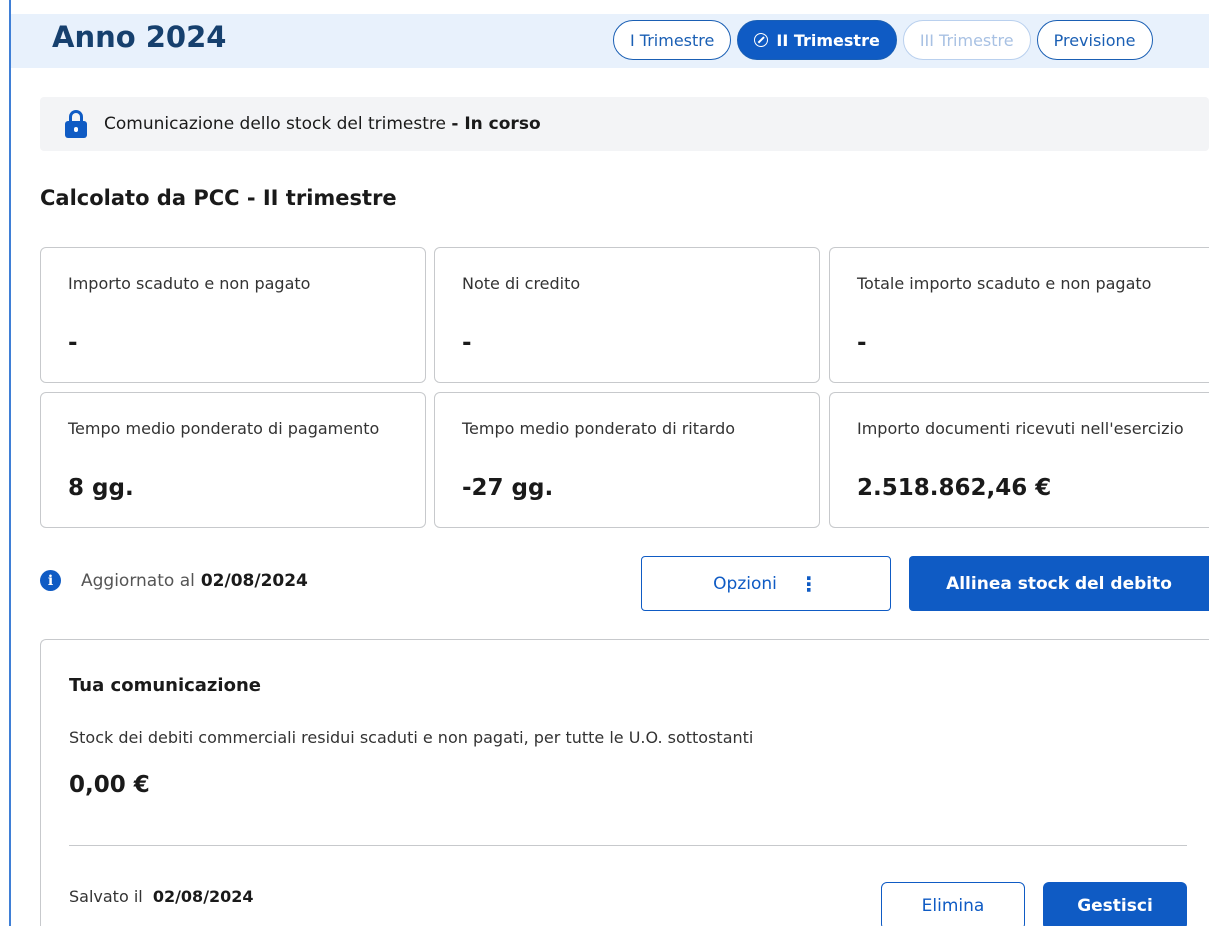 Image resolution: width=1209 pixels, height=926 pixels. I want to click on options-button: Opzioni ⋮, so click(766, 583).